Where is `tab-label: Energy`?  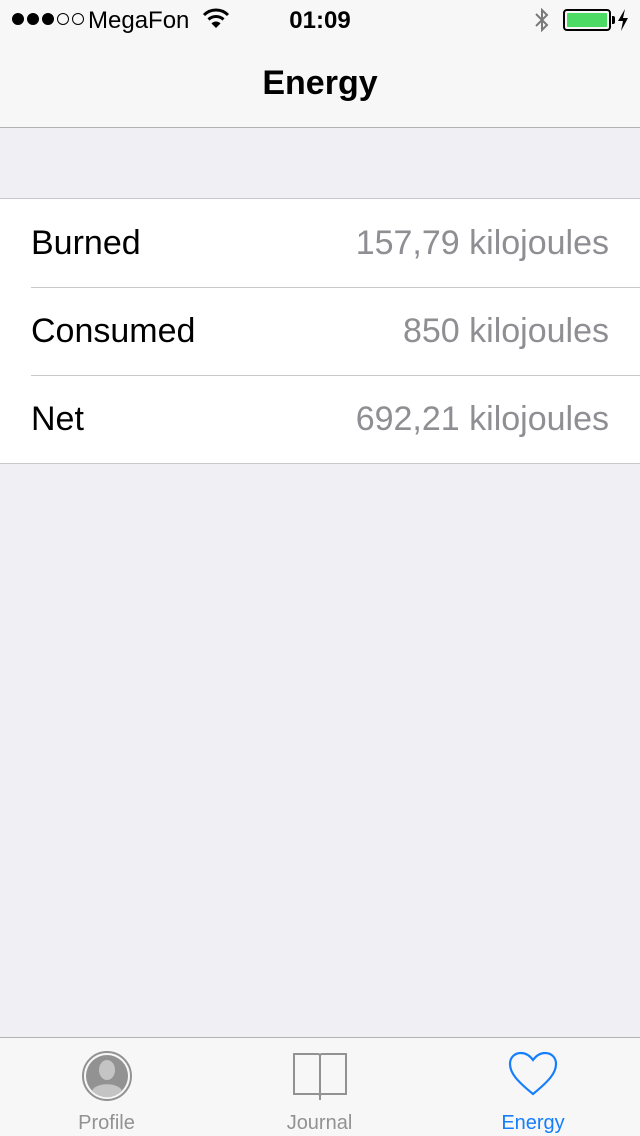 tab-label: Energy is located at coordinates (533, 1123).